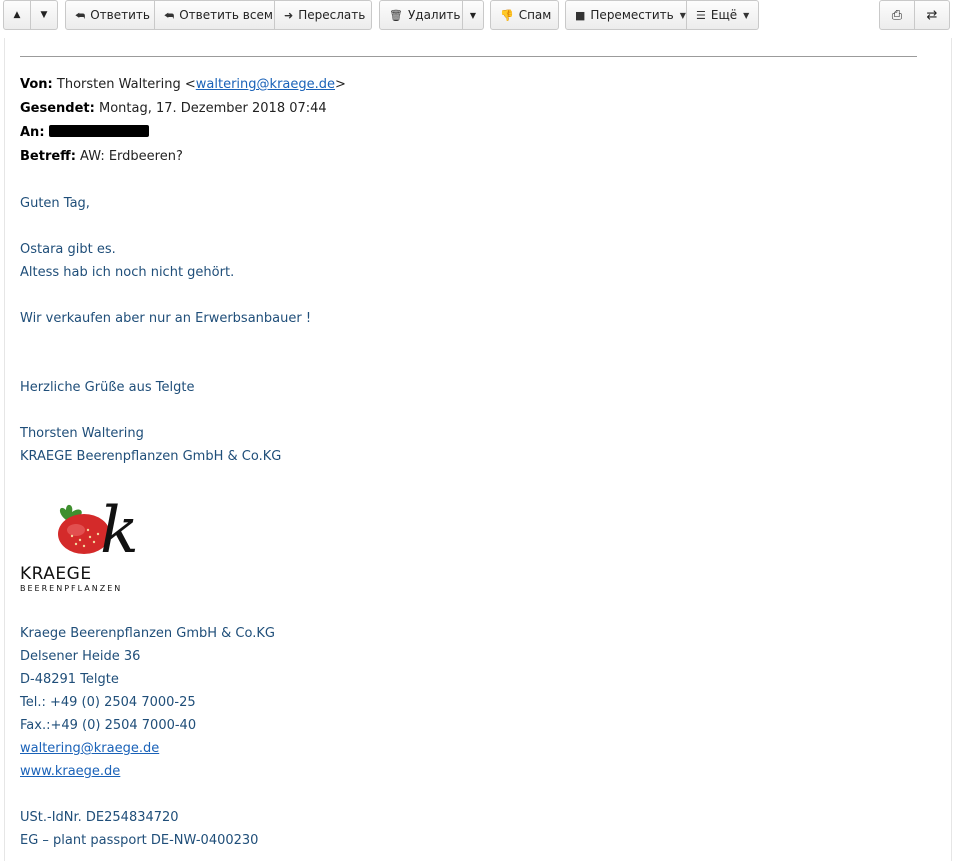 The image size is (958, 861). Describe the element at coordinates (32, 132) in the screenshot. I see `to-label: An:` at that location.